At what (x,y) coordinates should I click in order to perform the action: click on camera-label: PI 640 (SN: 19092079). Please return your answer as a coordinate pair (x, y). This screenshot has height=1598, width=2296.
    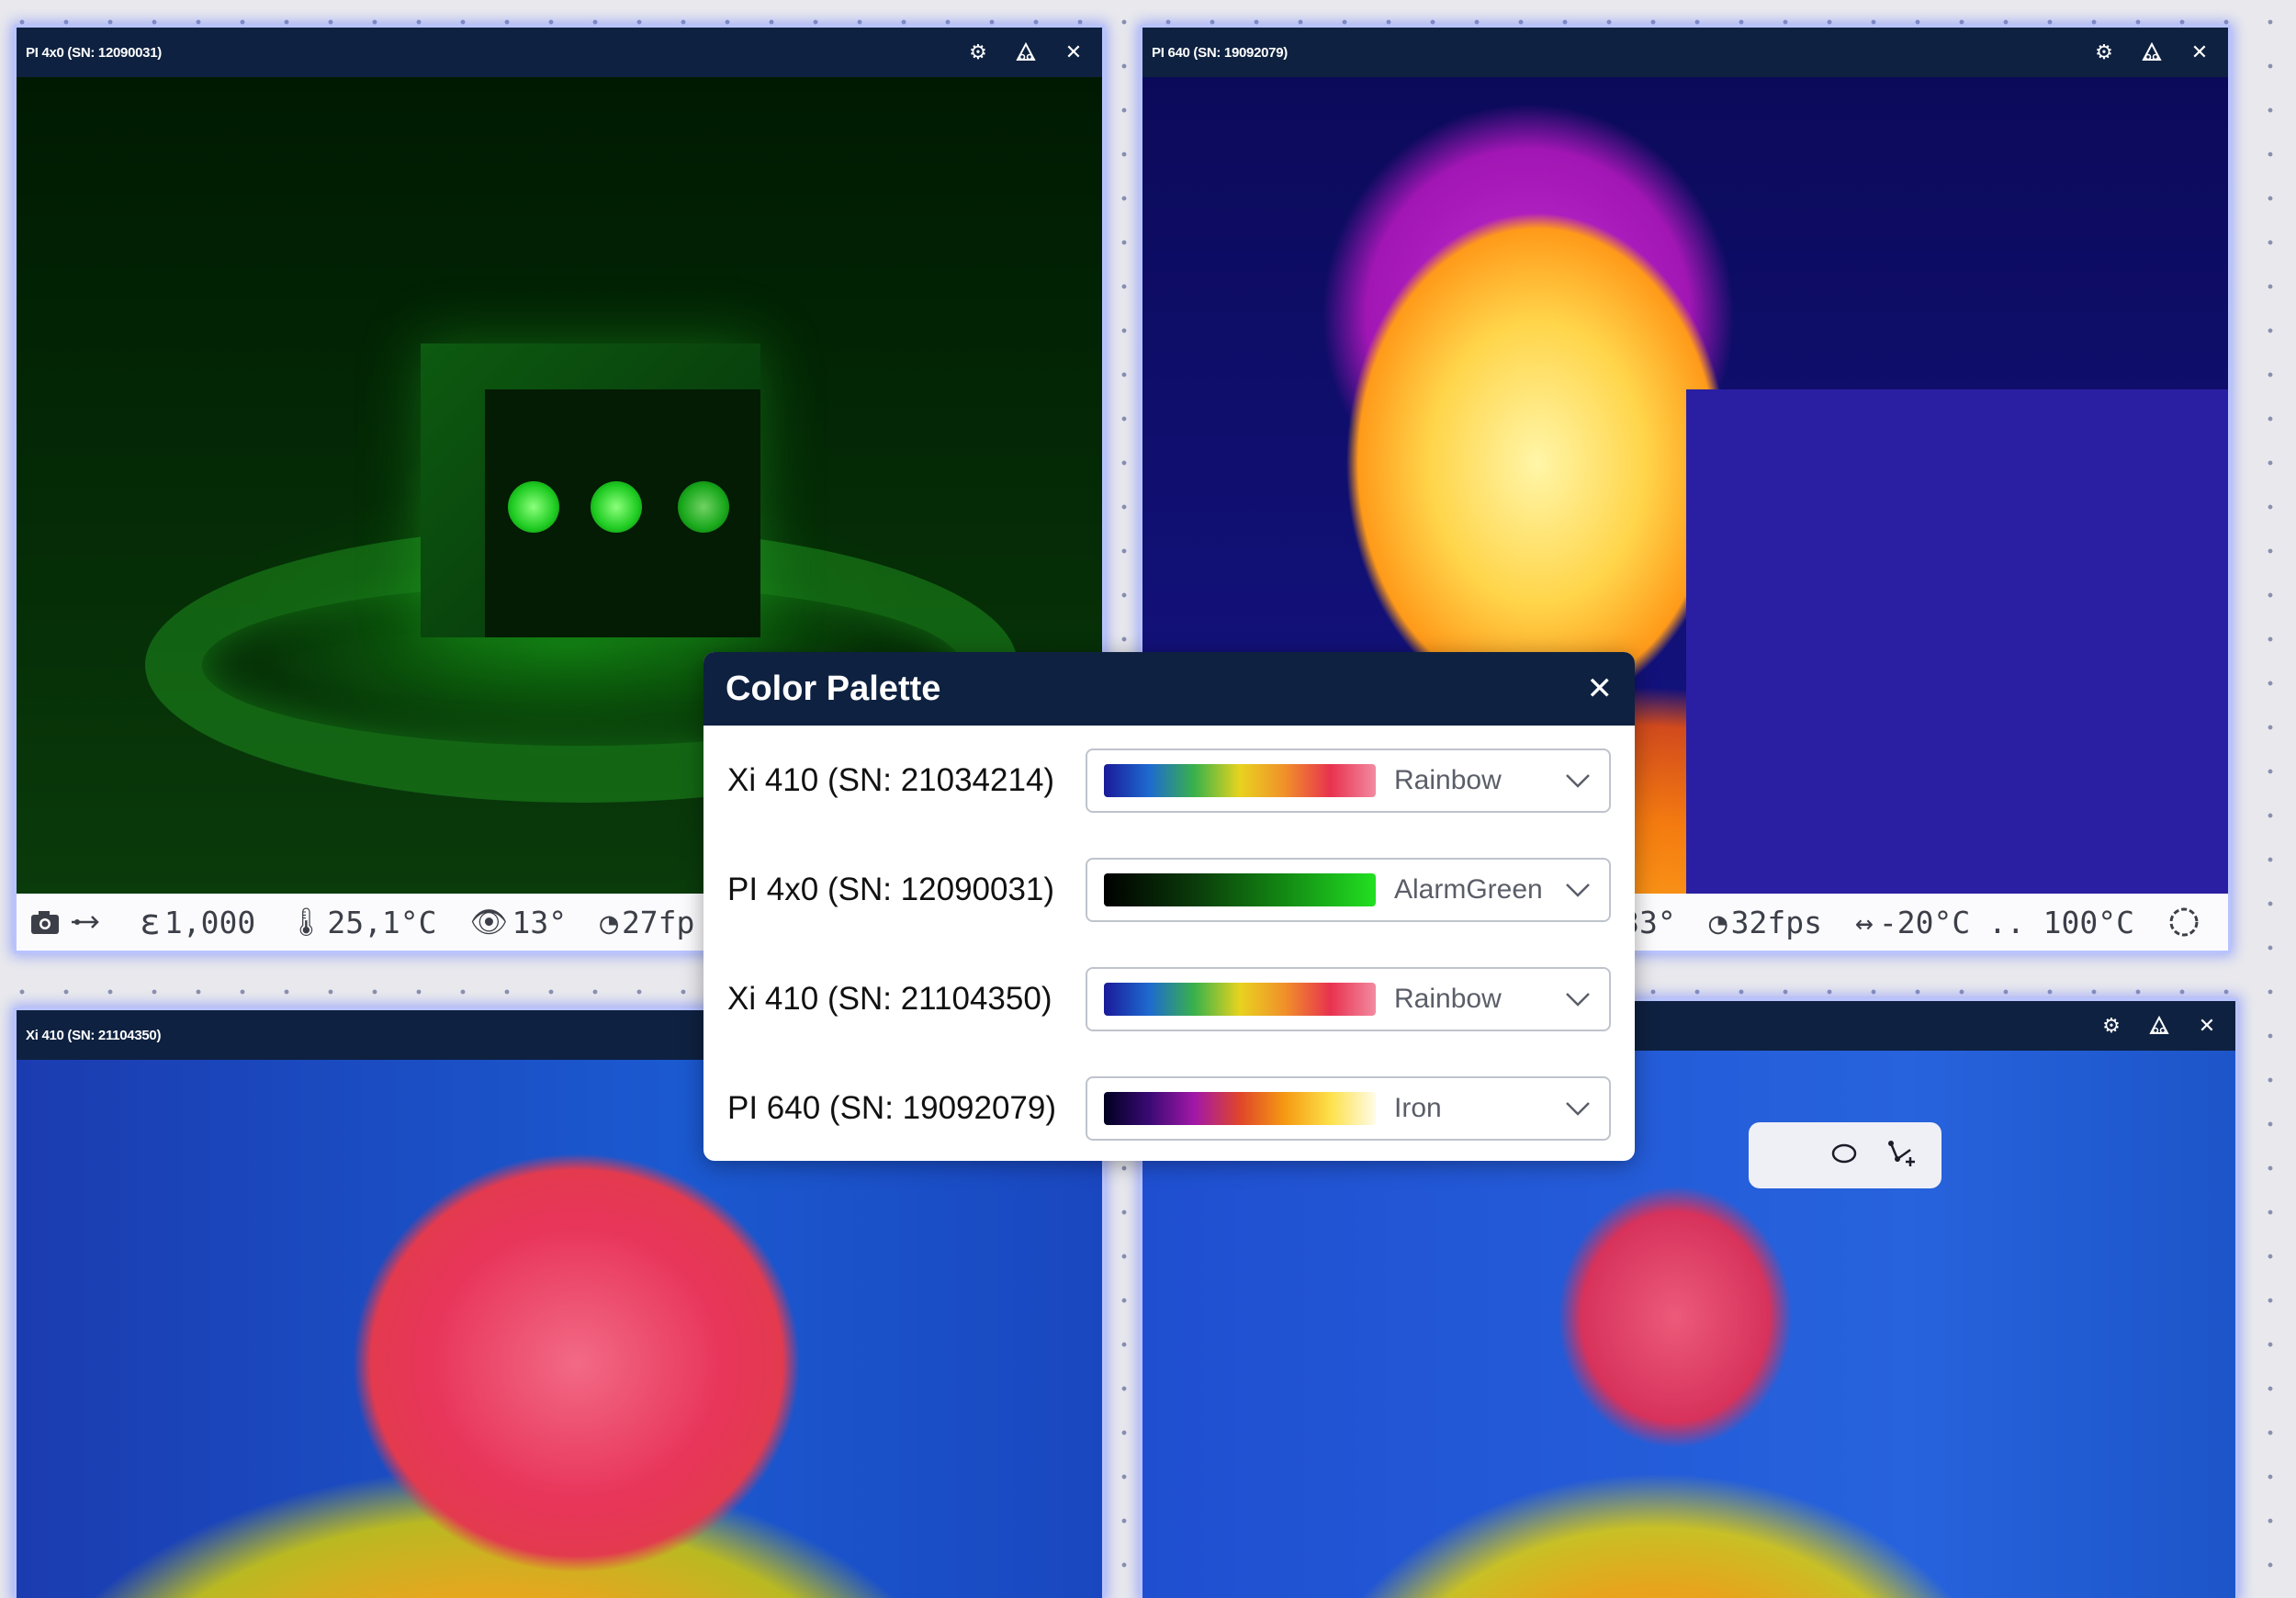
    Looking at the image, I should click on (892, 1108).